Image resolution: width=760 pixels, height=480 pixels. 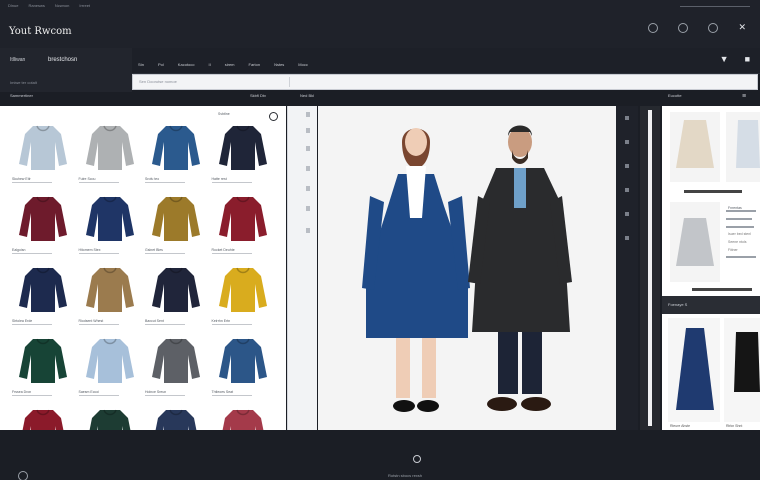 What do you see at coordinates (739, 234) in the screenshot?
I see `detail-card-1-line-1: Isuer bed stenl` at bounding box center [739, 234].